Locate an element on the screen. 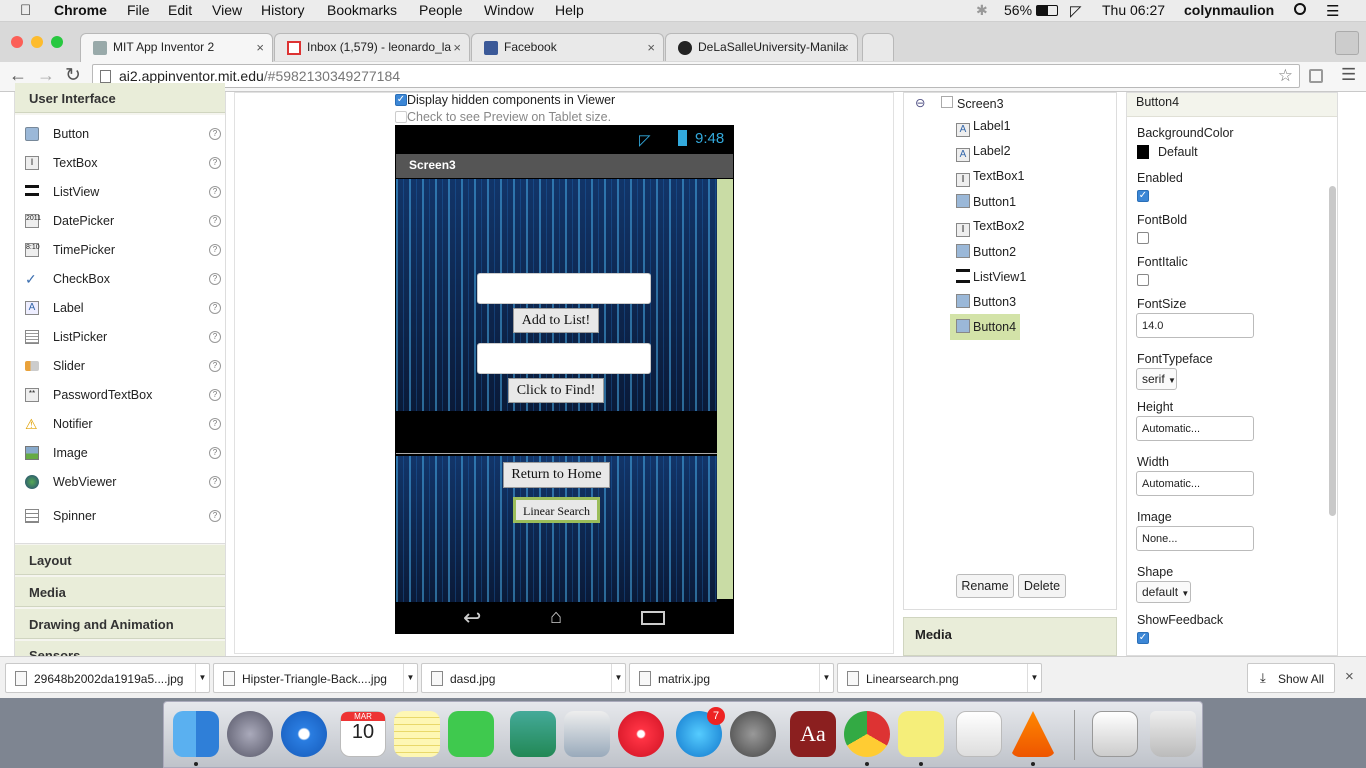  palette-item-spinner: Spinner? is located at coordinates (123, 519).